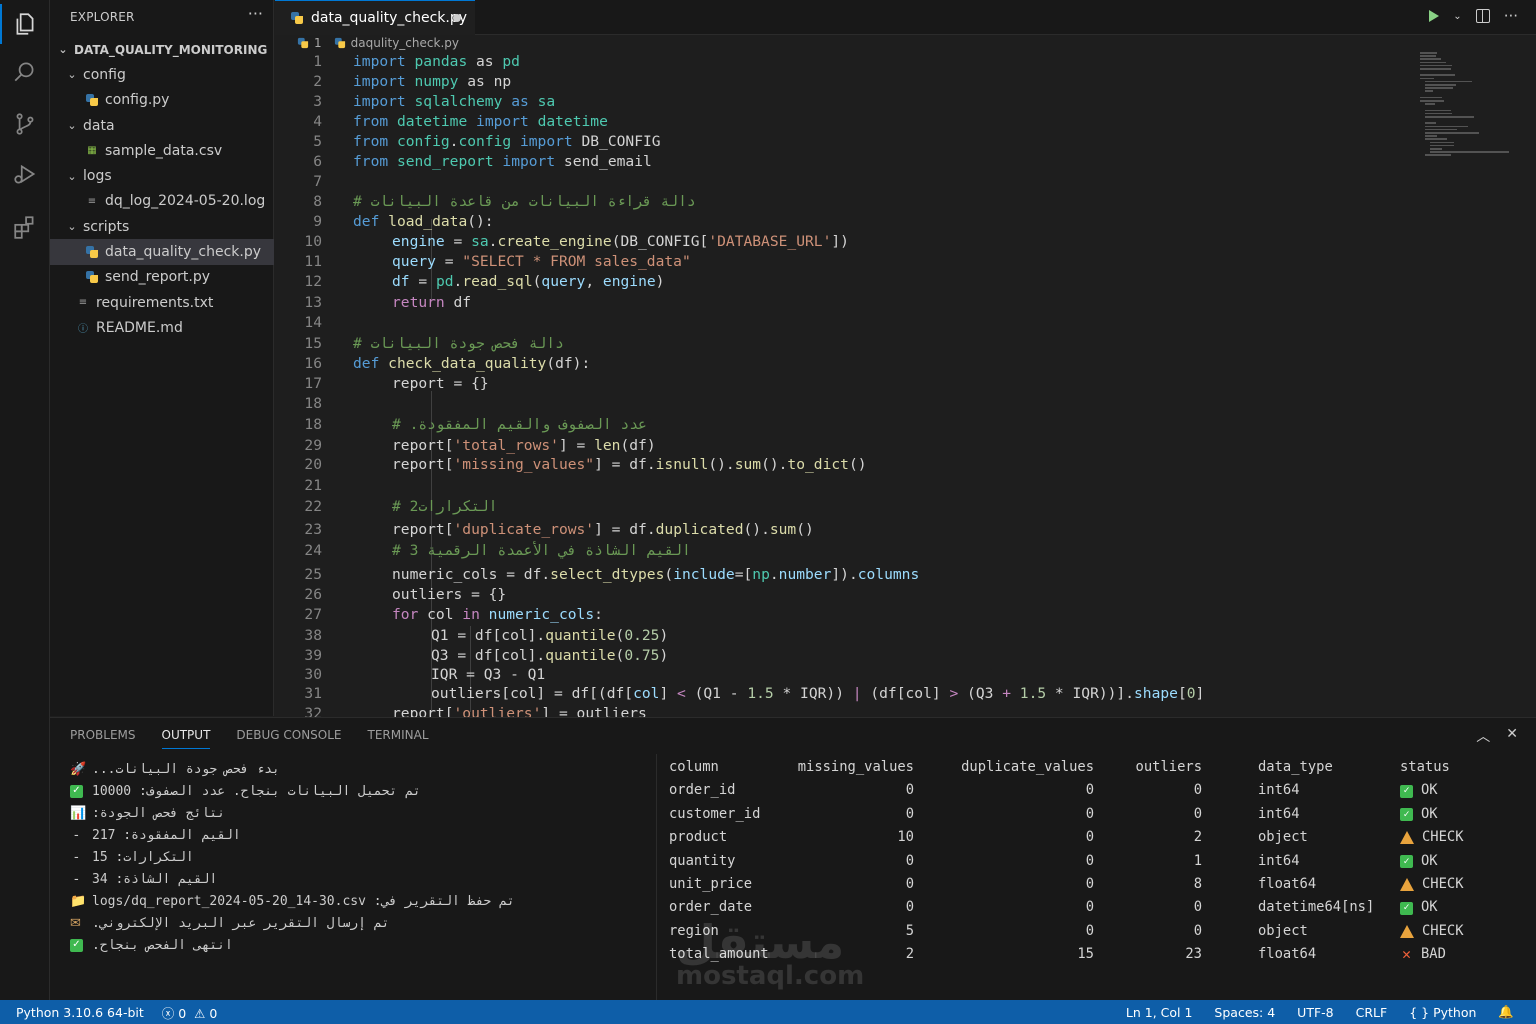  I want to click on tree-item: ≡ requirements.txt, so click(162, 302).